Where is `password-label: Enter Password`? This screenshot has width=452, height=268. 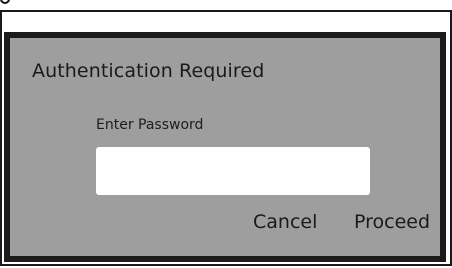 password-label: Enter Password is located at coordinates (150, 125).